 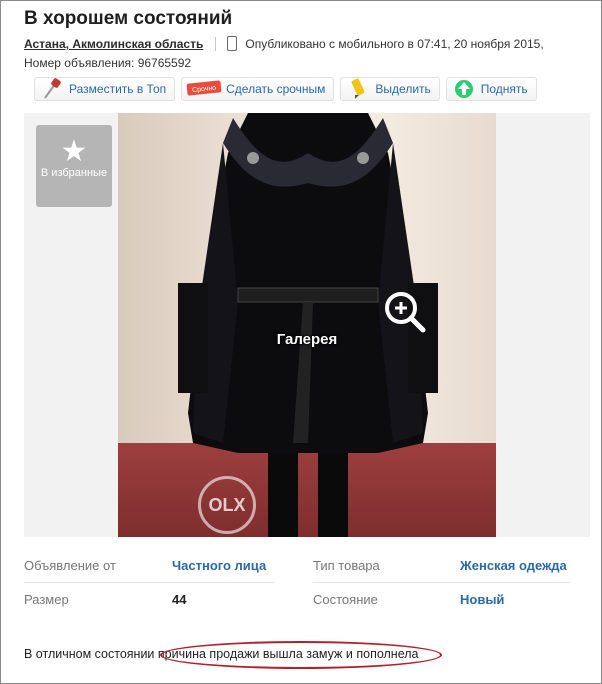 I want to click on marker-icon, so click(x=358, y=89).